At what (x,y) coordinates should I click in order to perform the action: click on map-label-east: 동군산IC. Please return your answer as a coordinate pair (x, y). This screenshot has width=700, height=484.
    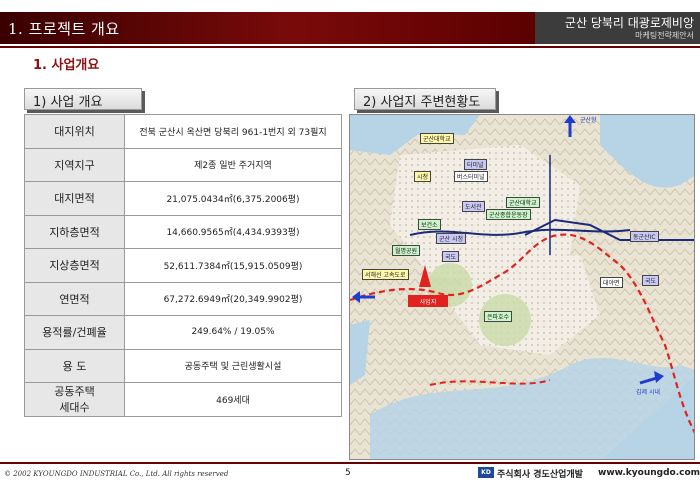
    Looking at the image, I should click on (644, 236).